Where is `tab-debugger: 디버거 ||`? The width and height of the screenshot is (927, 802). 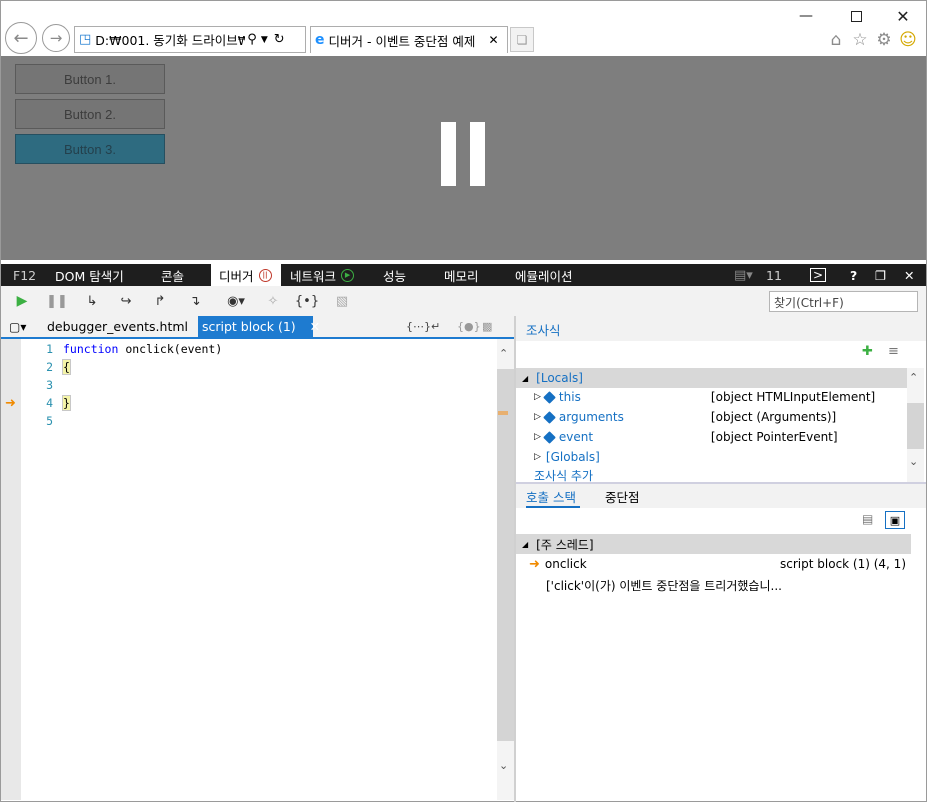
tab-debugger: 디버거 || is located at coordinates (246, 275).